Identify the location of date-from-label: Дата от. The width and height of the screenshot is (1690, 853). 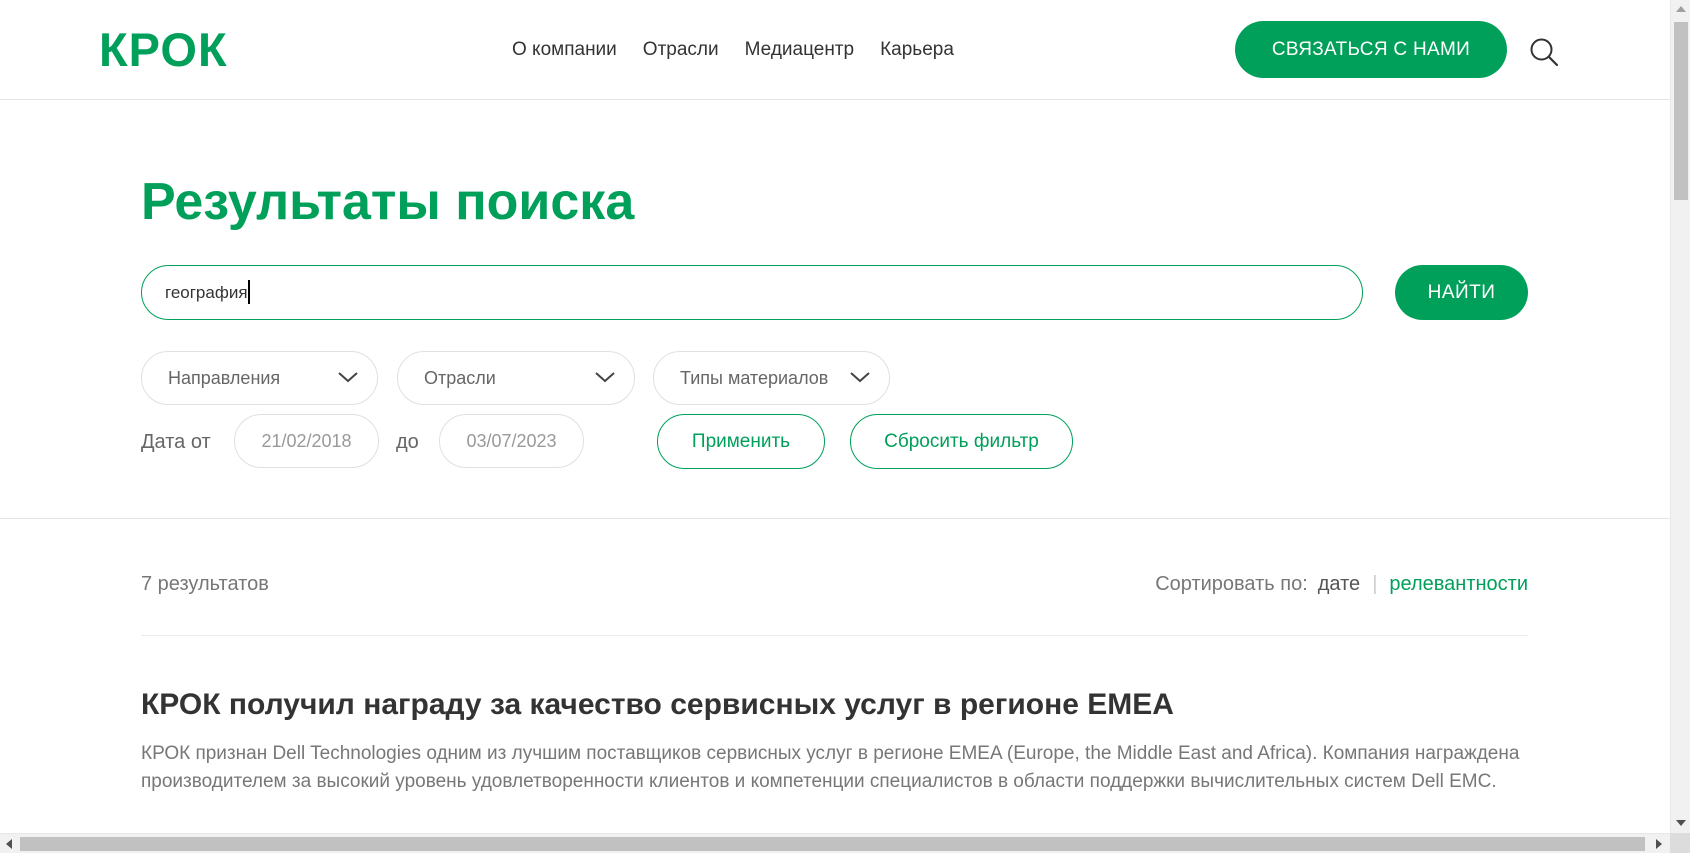
(176, 442).